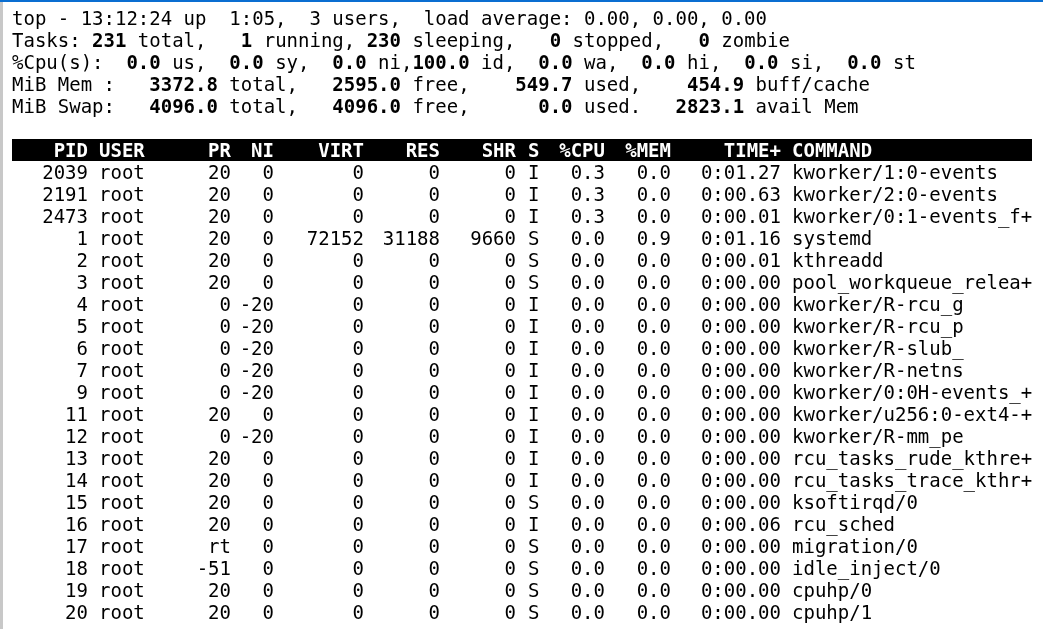  What do you see at coordinates (82, 260) in the screenshot?
I see `table-cell: 2` at bounding box center [82, 260].